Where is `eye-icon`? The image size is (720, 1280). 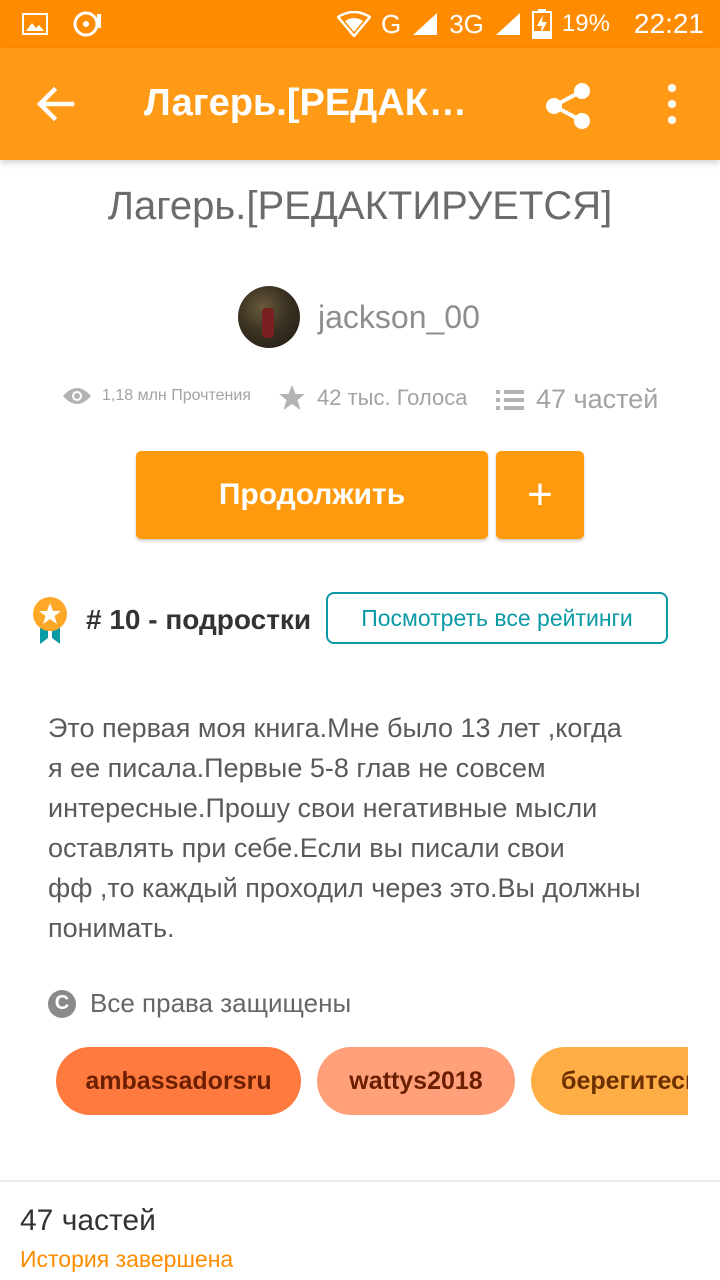
eye-icon is located at coordinates (77, 396).